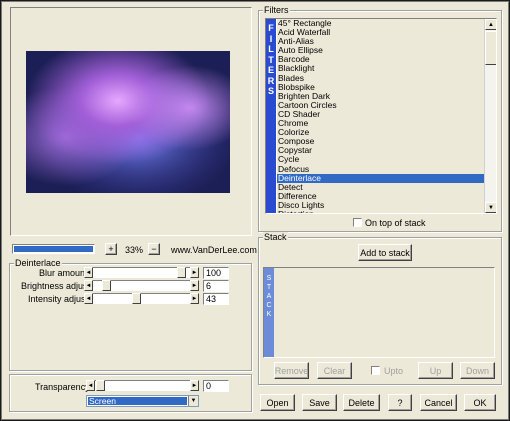 This screenshot has height=421, width=510. I want to click on filter-list-item: CD Shader, so click(381, 114).